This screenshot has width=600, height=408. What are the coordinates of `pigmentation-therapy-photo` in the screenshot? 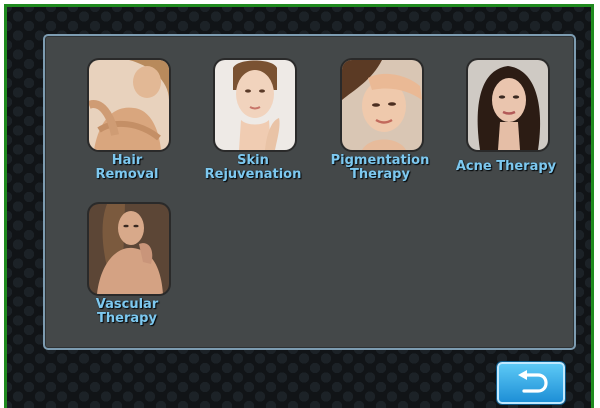 It's located at (382, 105).